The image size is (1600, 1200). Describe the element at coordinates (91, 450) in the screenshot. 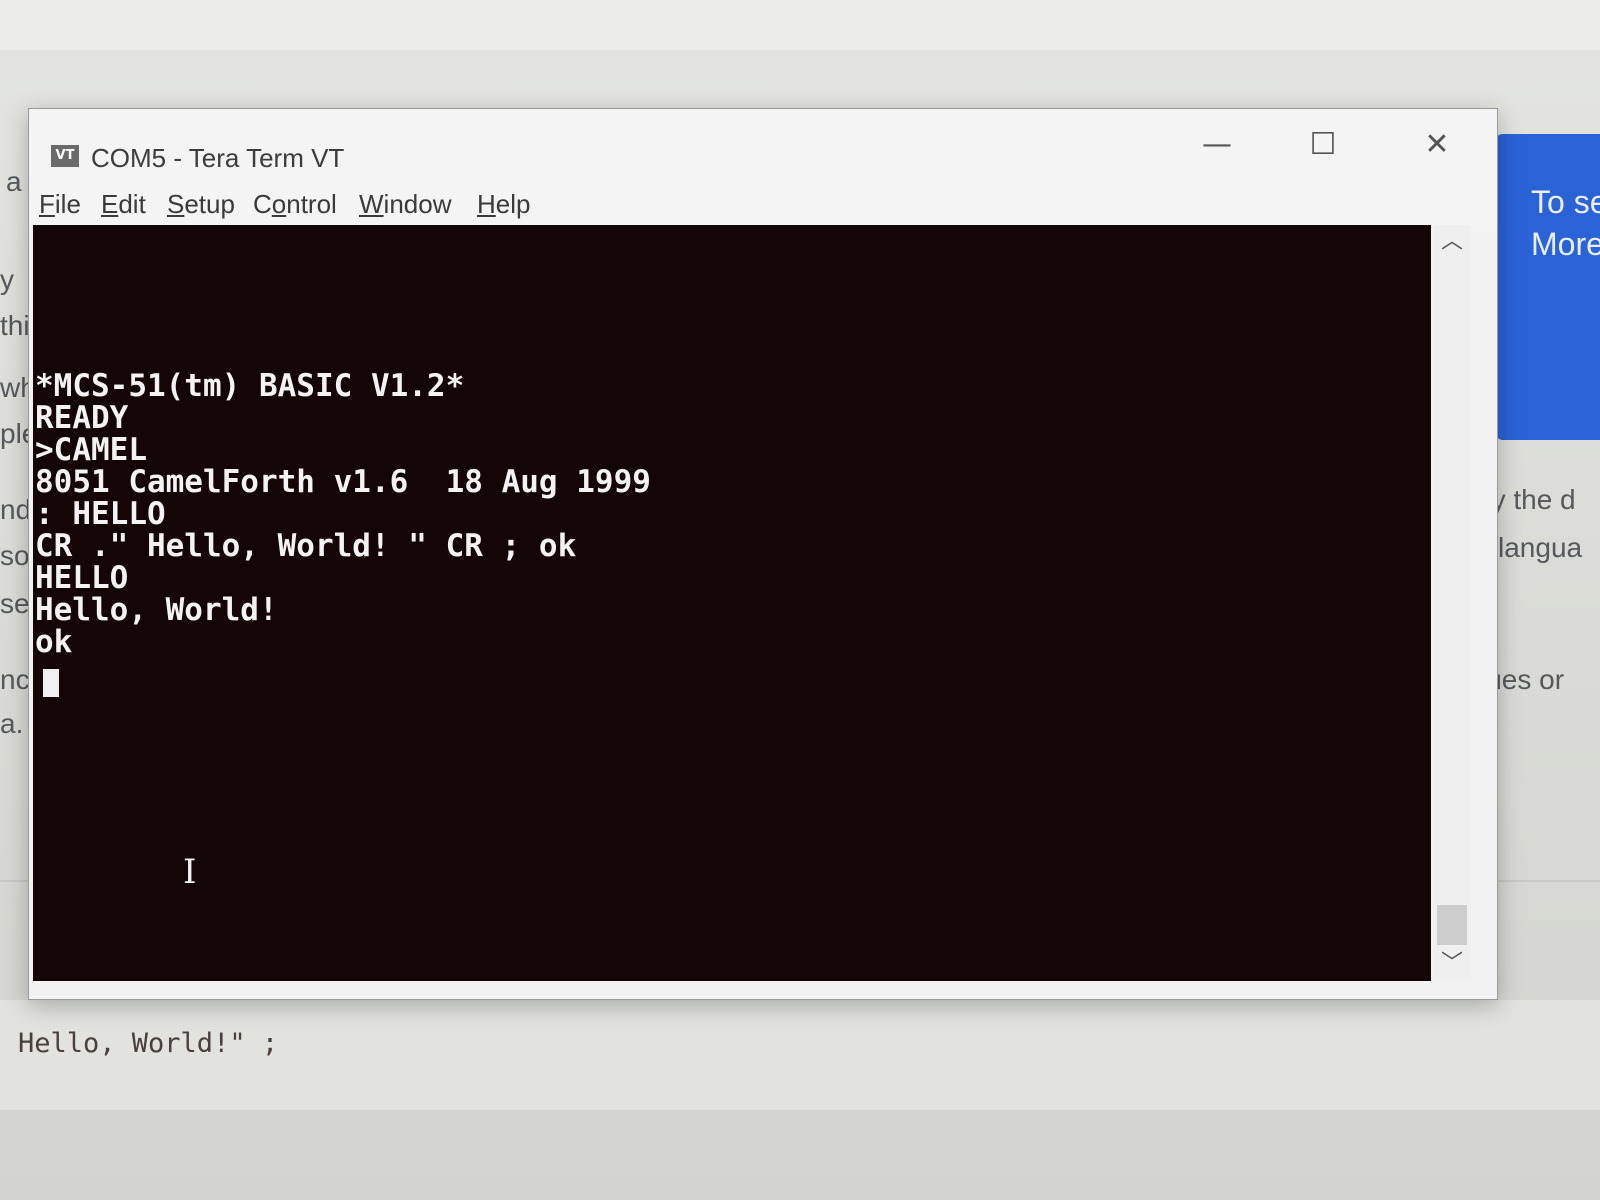

I see `terminal-line: >CAMEL` at that location.